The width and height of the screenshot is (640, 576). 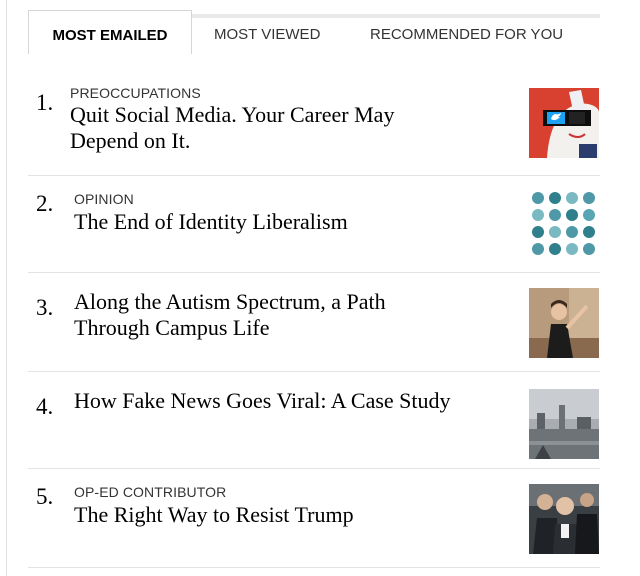 I want to click on rank-number: 2., so click(x=45, y=203).